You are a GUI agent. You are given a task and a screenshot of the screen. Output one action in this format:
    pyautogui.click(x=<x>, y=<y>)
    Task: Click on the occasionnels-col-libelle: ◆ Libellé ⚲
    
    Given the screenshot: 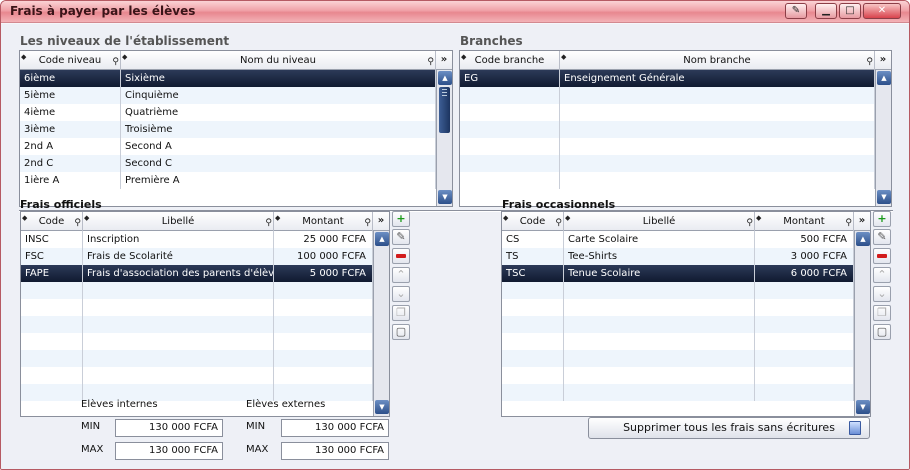 What is the action you would take?
    pyautogui.click(x=659, y=221)
    